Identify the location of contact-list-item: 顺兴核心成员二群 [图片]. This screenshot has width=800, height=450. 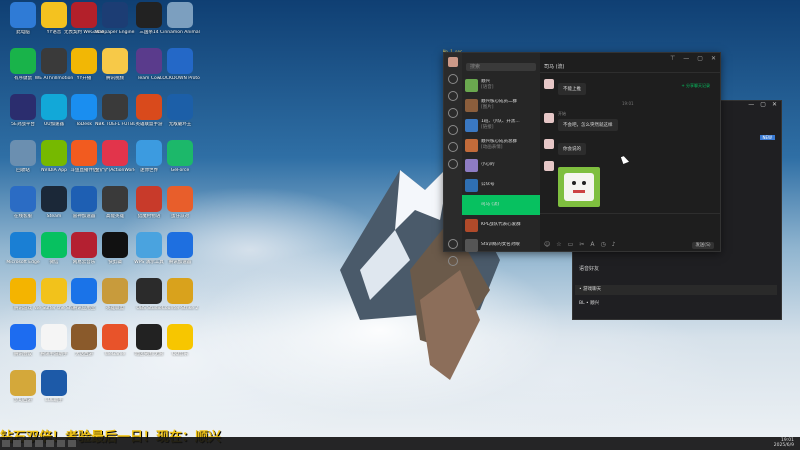
(501, 105).